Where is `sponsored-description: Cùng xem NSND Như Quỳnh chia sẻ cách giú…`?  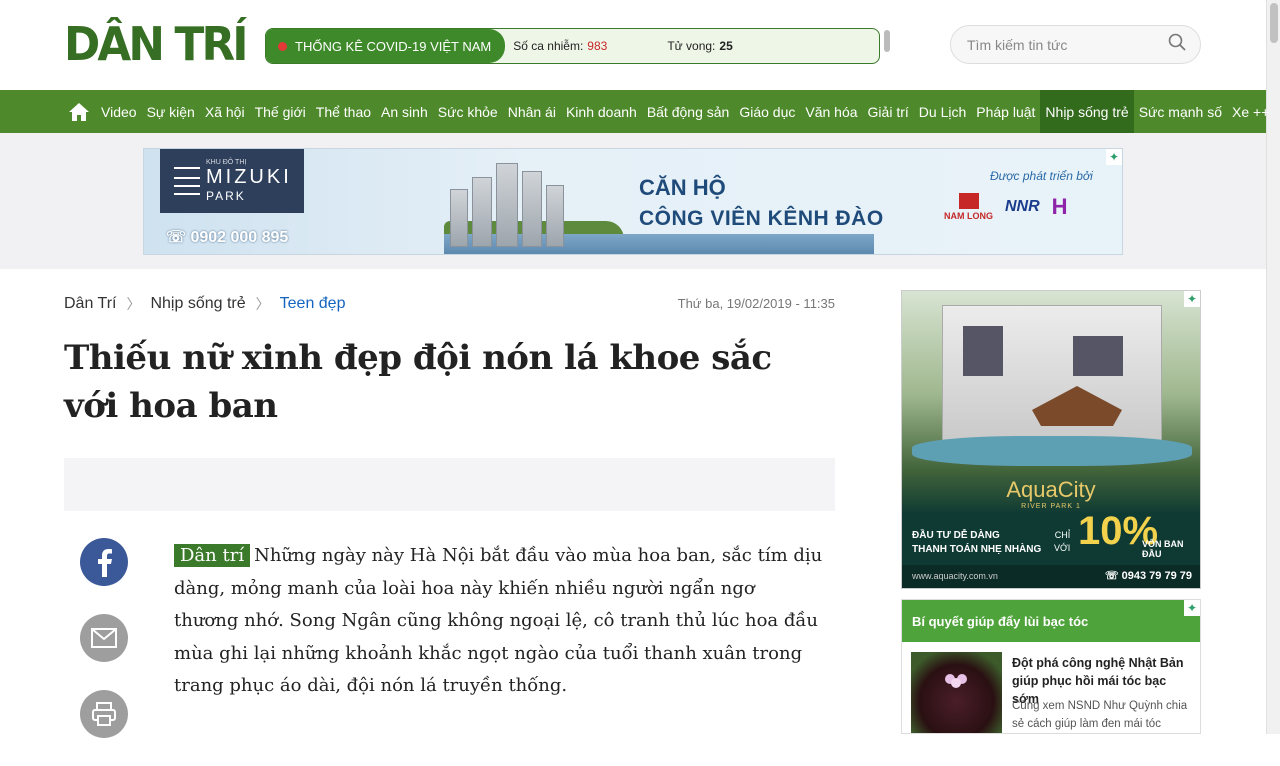 sponsored-description: Cùng xem NSND Như Quỳnh chia sẻ cách giú… is located at coordinates (1100, 715).